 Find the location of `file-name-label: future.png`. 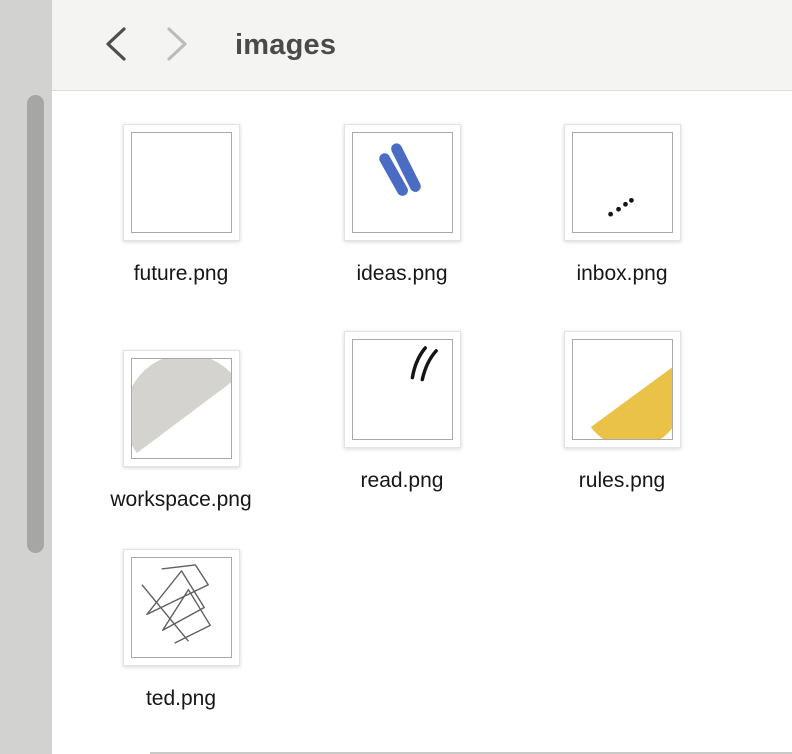

file-name-label: future.png is located at coordinates (181, 273).